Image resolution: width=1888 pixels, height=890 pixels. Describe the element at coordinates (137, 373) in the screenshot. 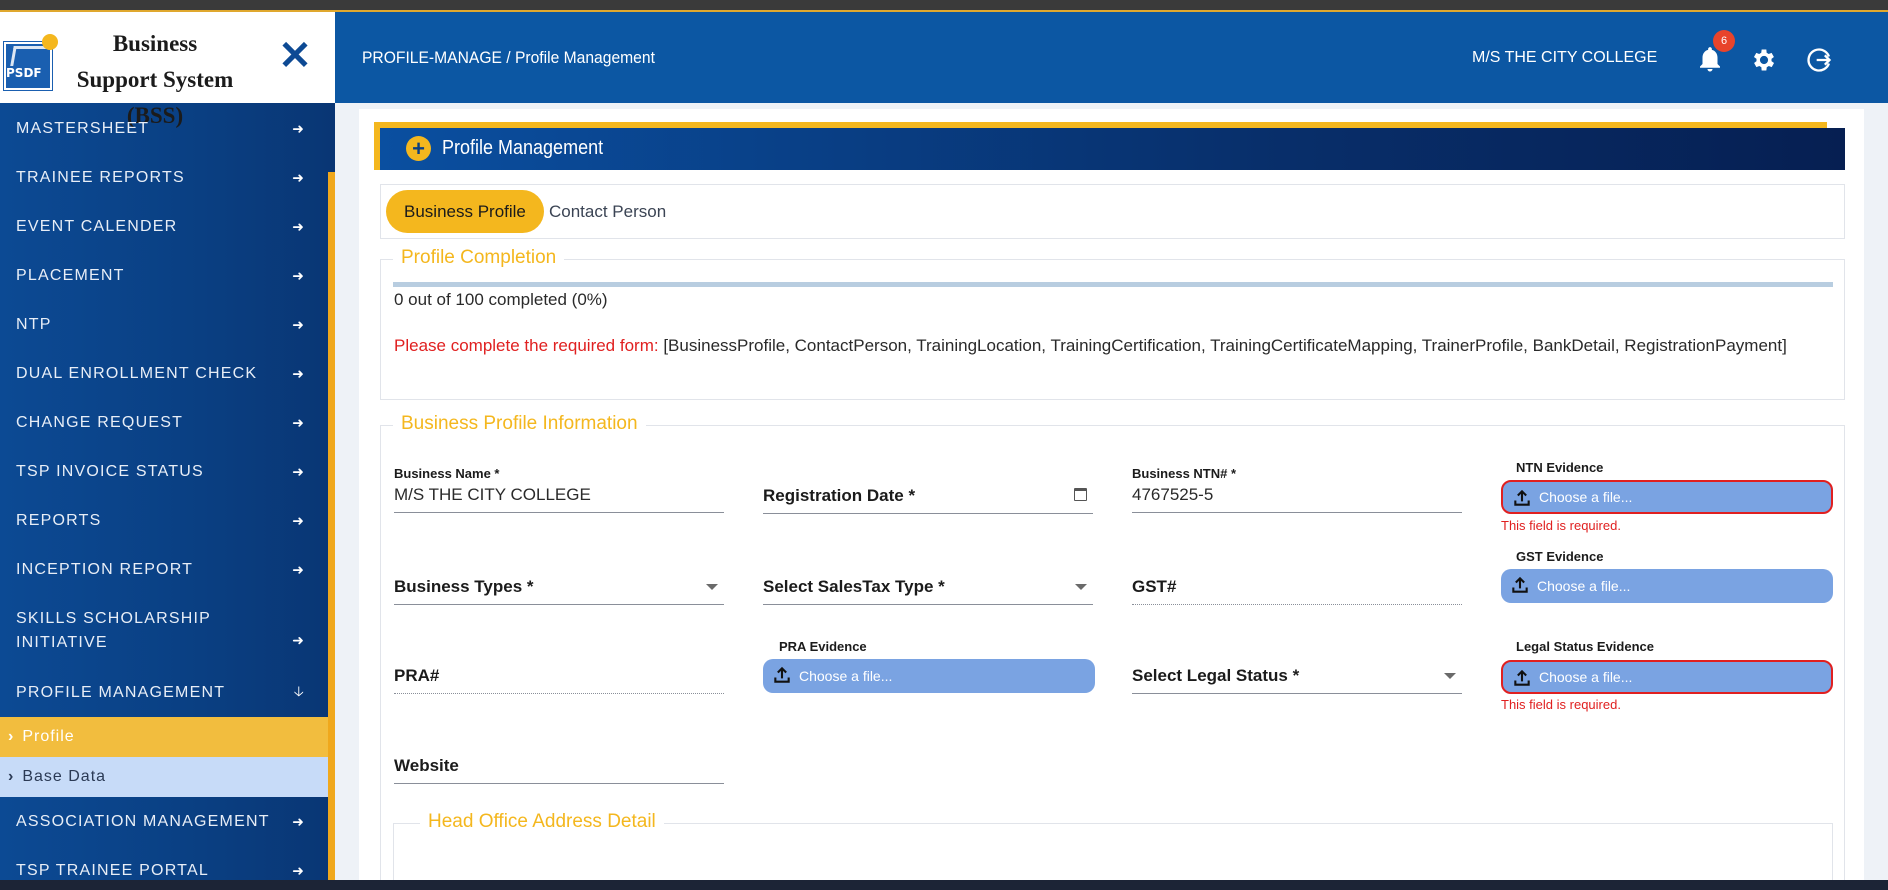

I see `sidebar-item-label: DUAL ENROLLMENT CHECK` at that location.